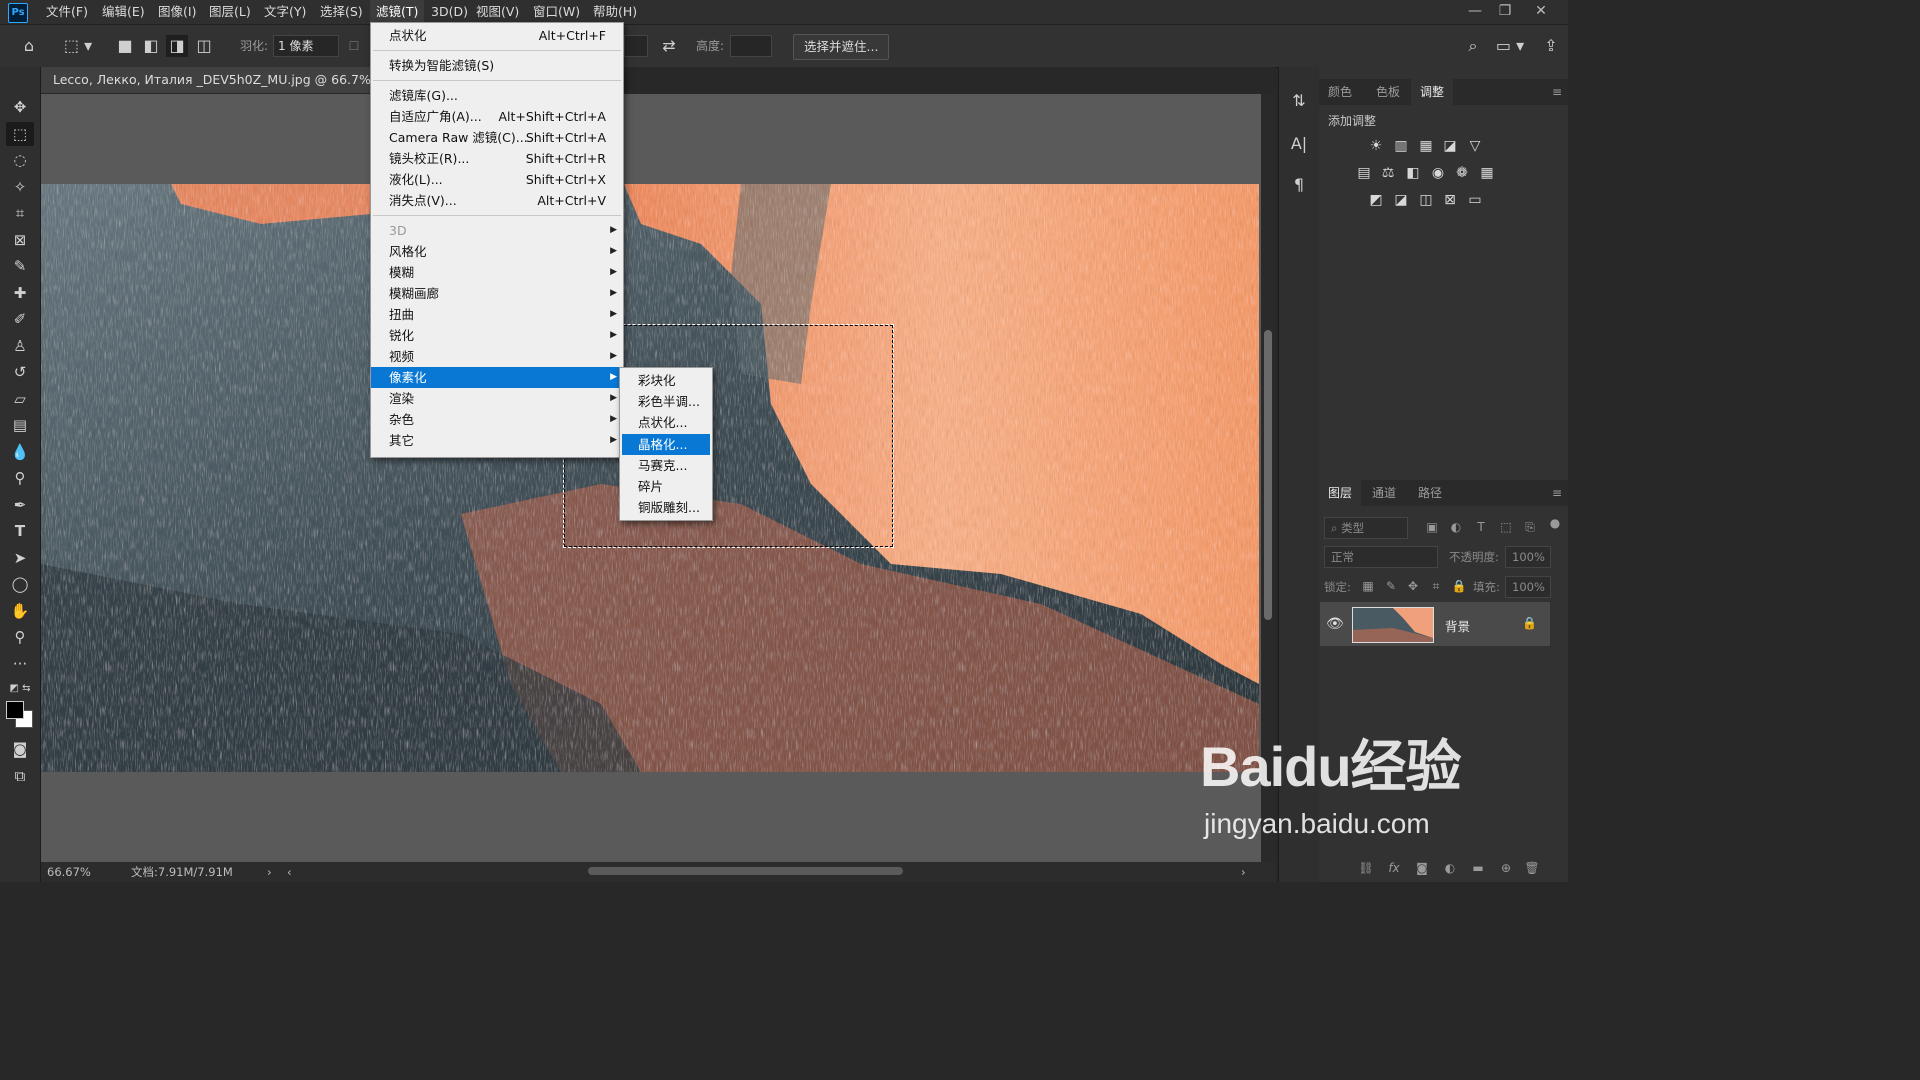  I want to click on menu-edit: 编辑(E), so click(123, 12).